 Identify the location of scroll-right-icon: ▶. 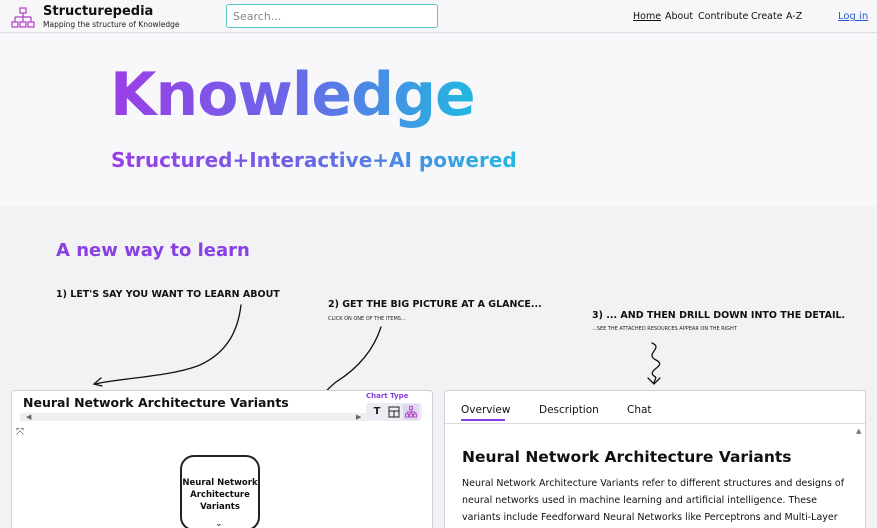
(358, 417).